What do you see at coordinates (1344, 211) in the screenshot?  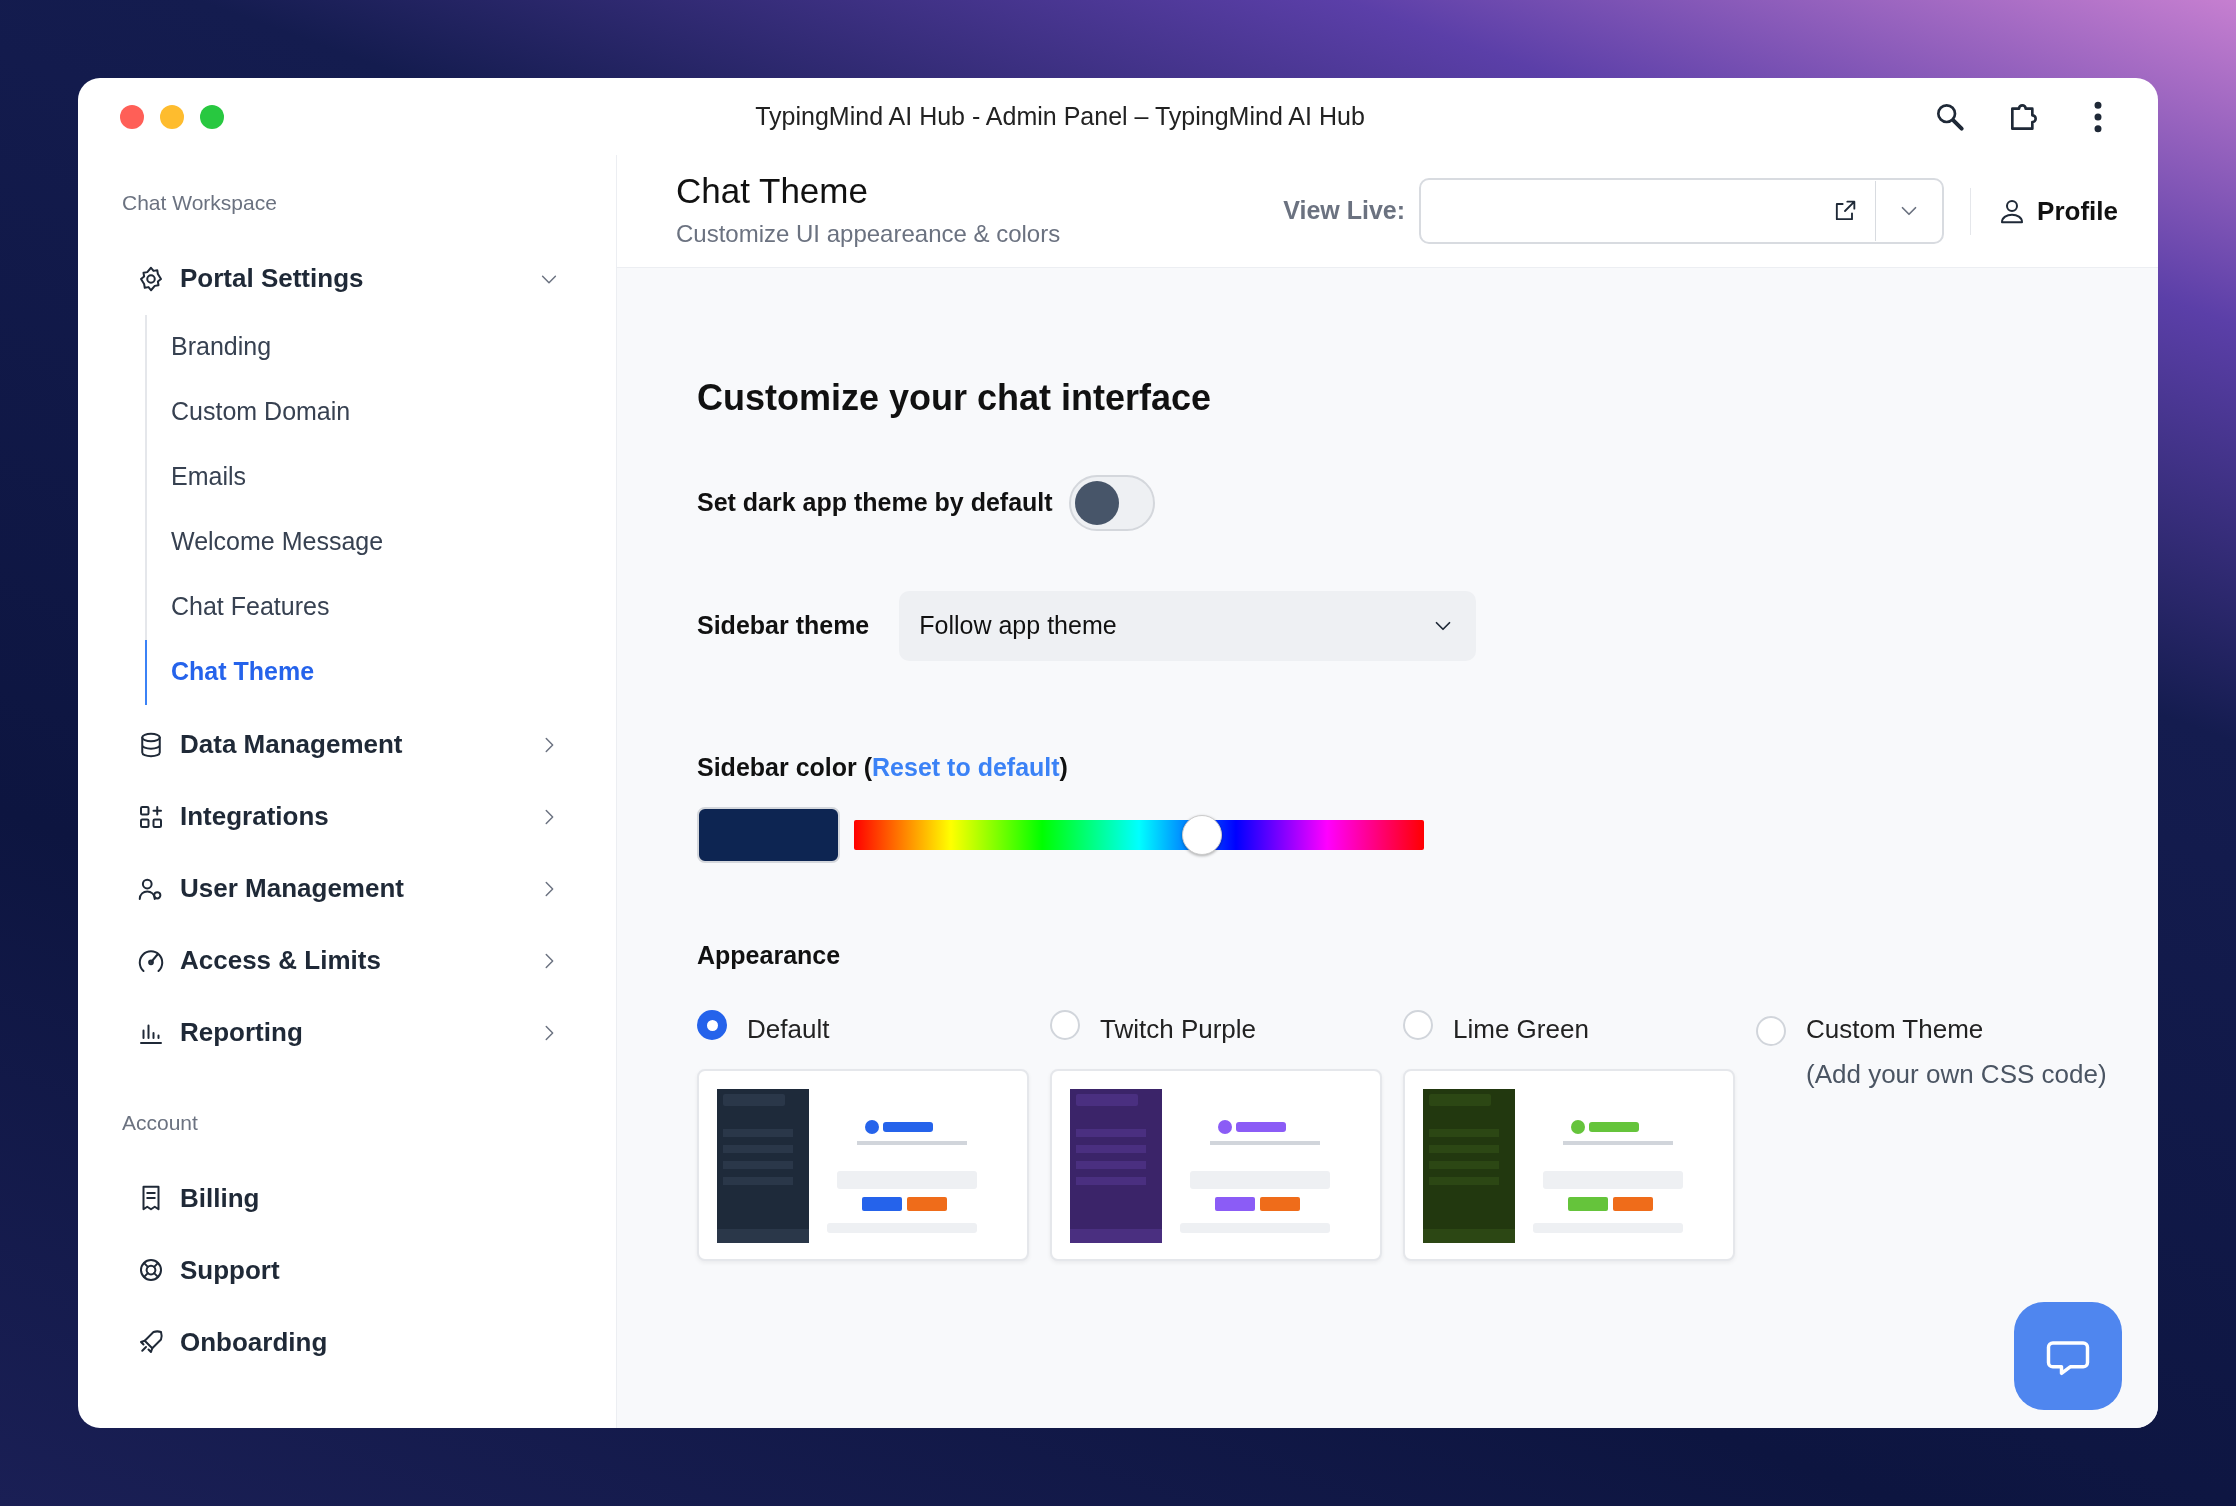 I see `field-label: View Live:` at bounding box center [1344, 211].